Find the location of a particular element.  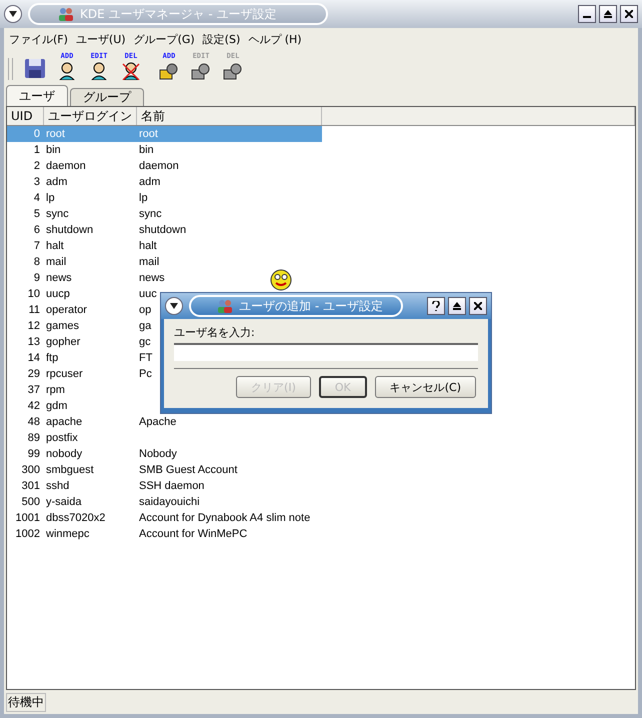

column-header: UID is located at coordinates (25, 116).